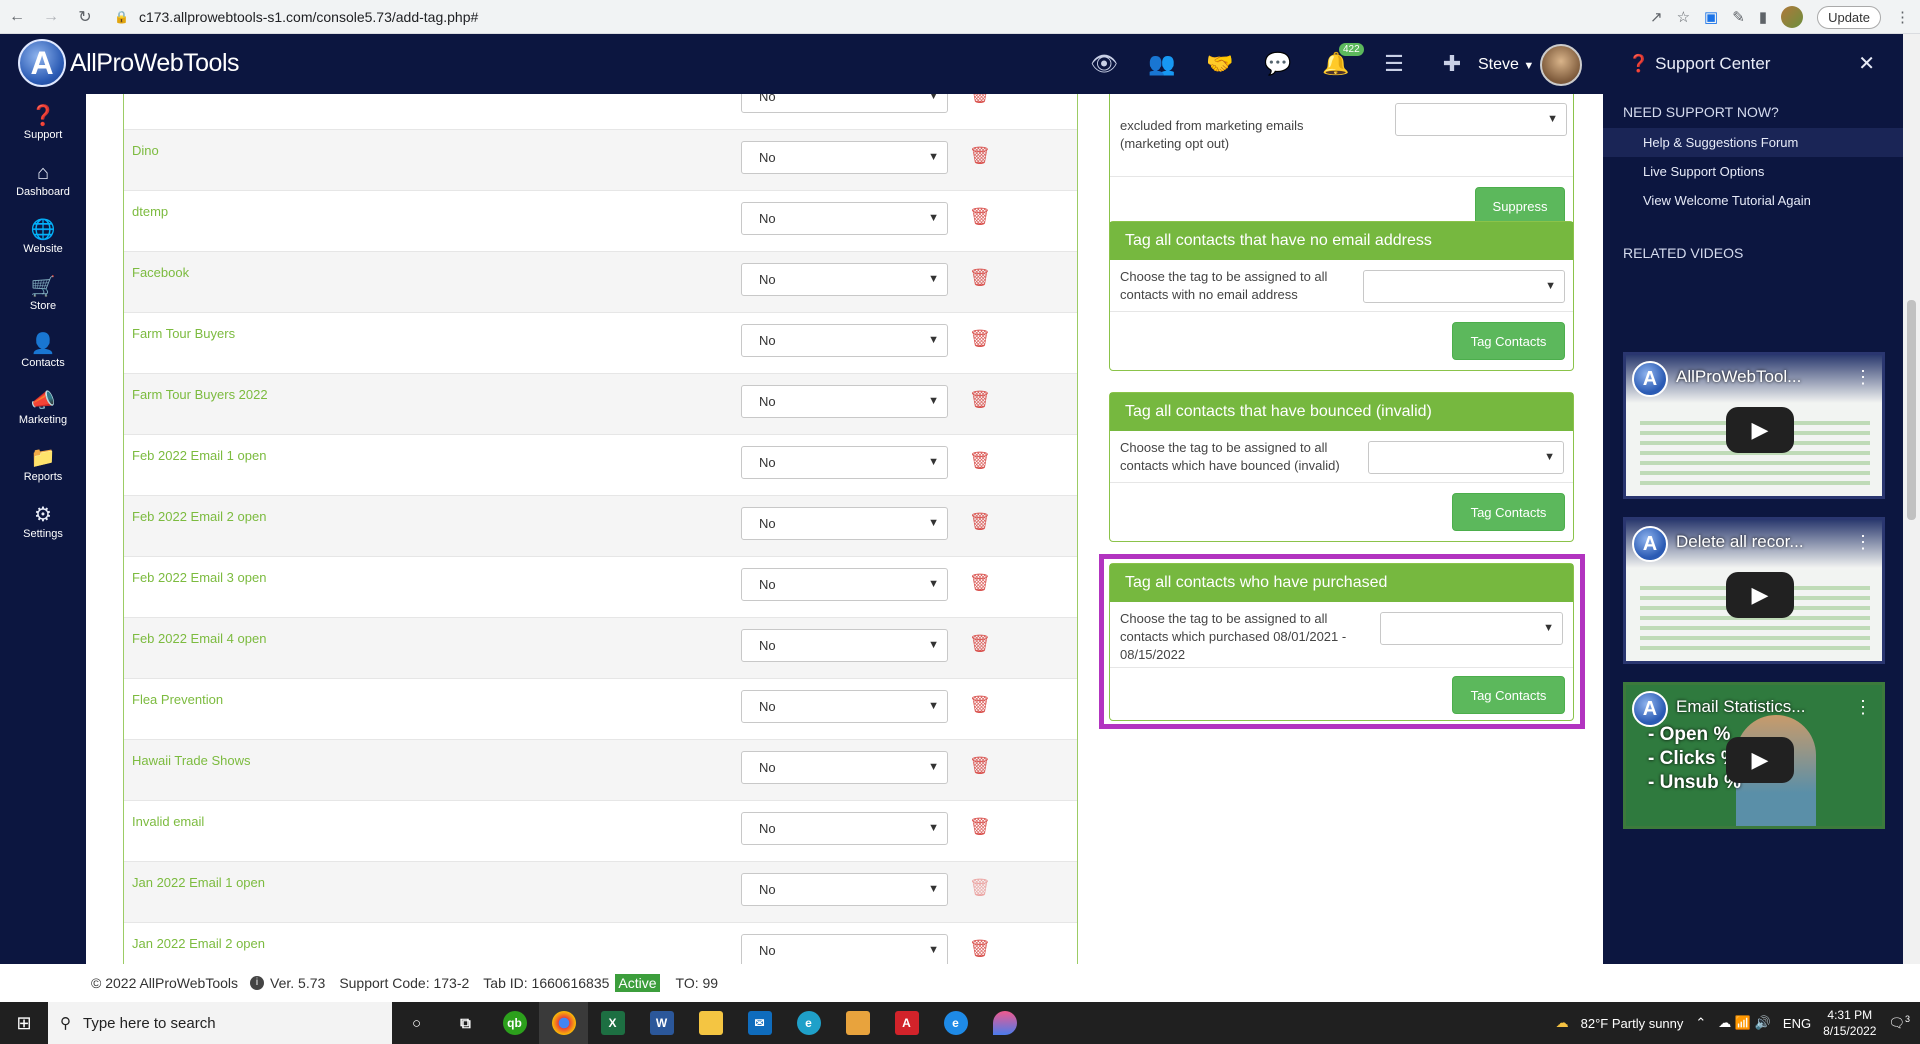 The height and width of the screenshot is (1044, 1920). I want to click on welcome-tutorial-link: View Welcome Tutorial Again, so click(1753, 200).